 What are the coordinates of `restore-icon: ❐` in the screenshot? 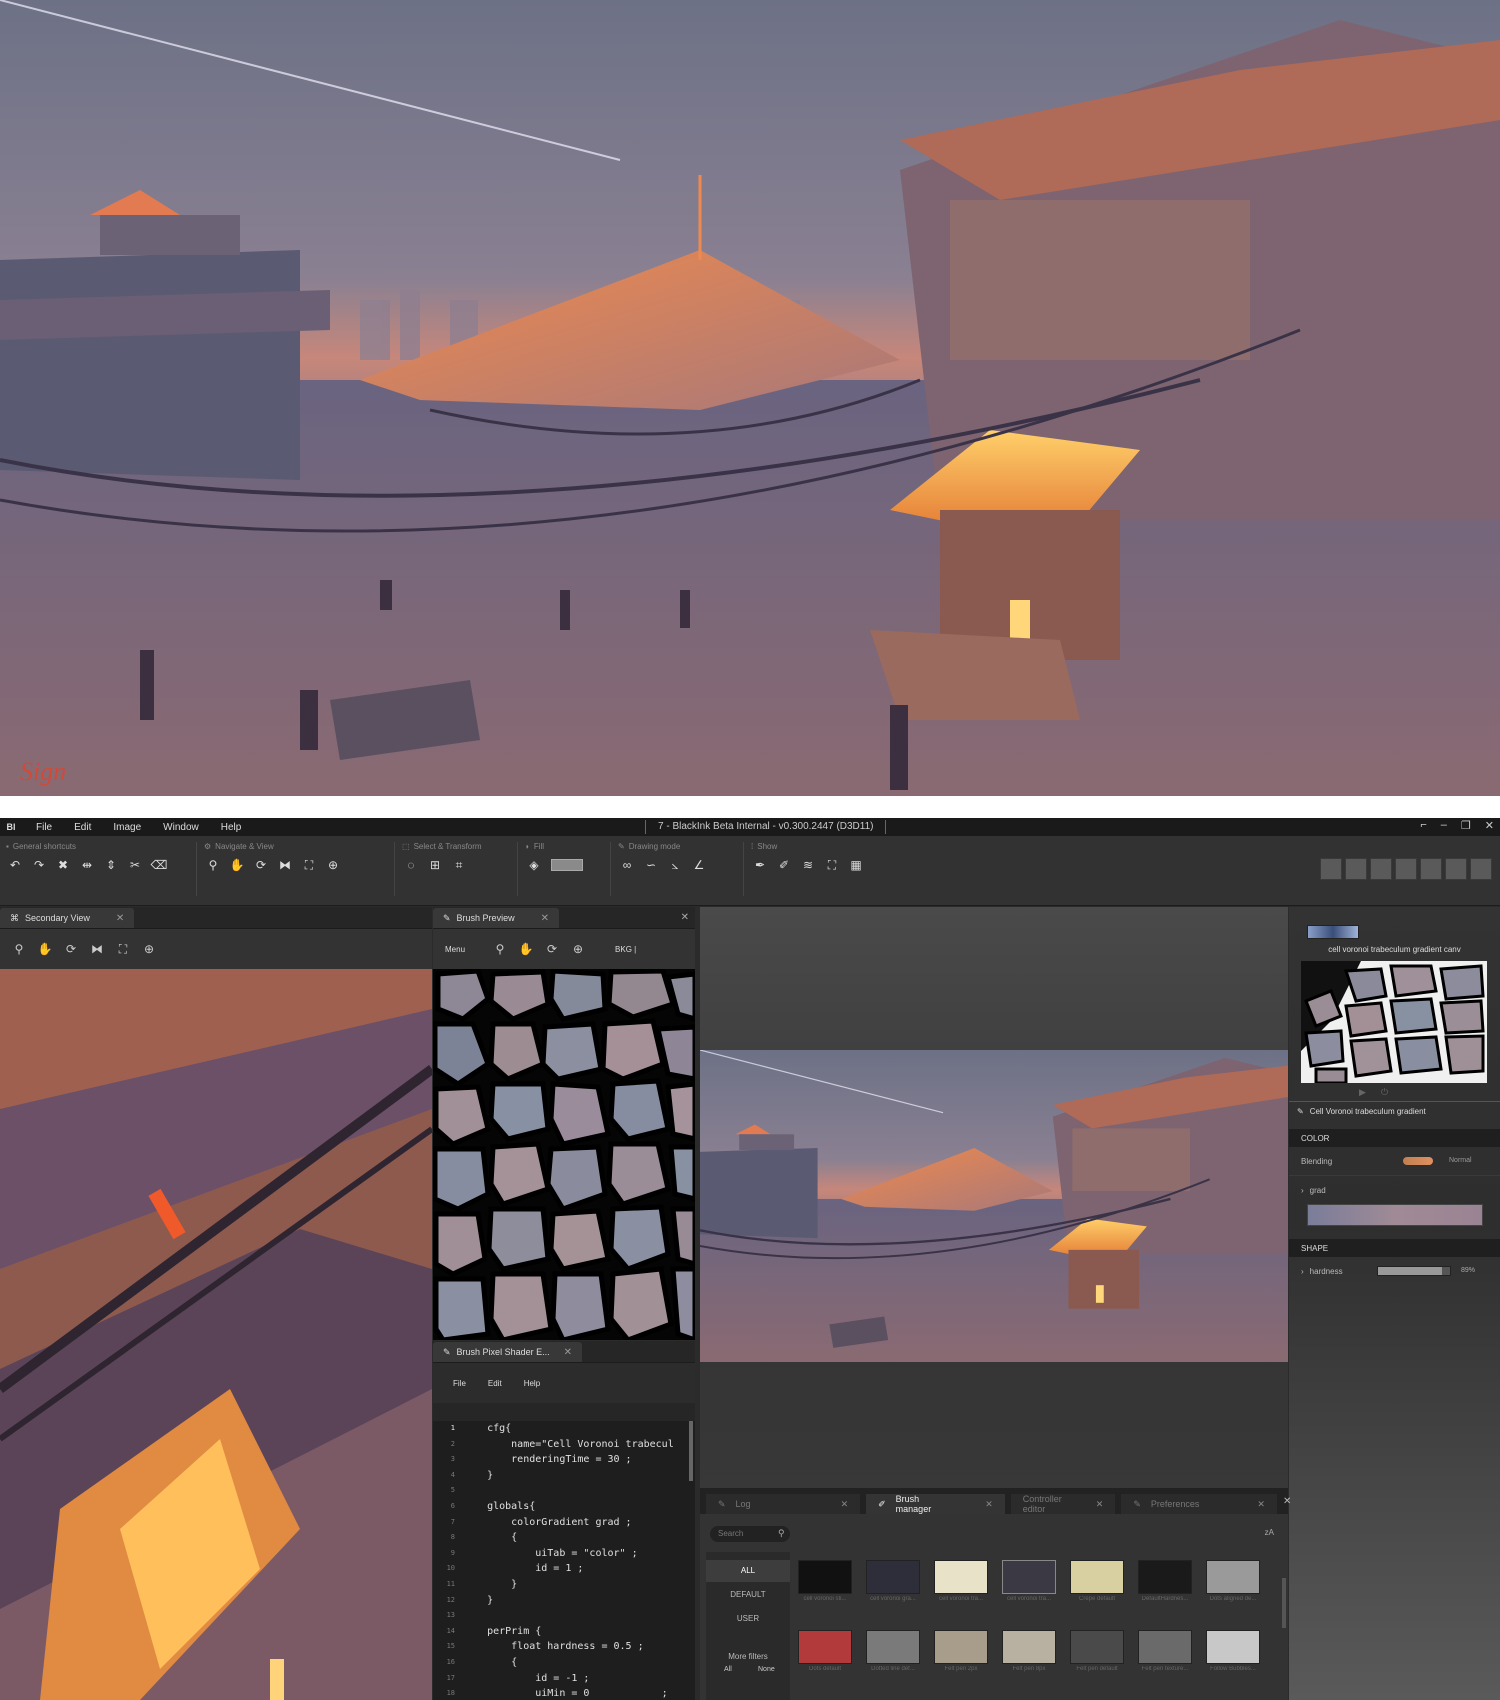 It's located at (1466, 825).